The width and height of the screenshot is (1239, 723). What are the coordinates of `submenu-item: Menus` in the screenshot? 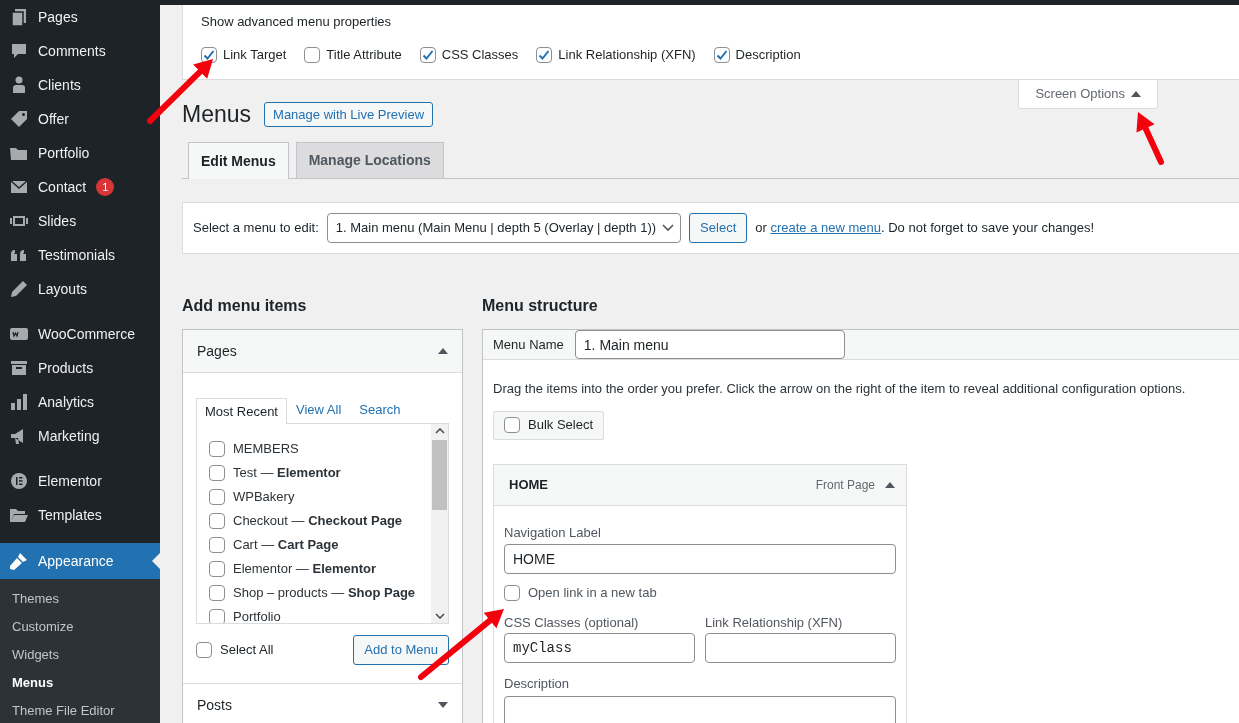 It's located at (80, 683).